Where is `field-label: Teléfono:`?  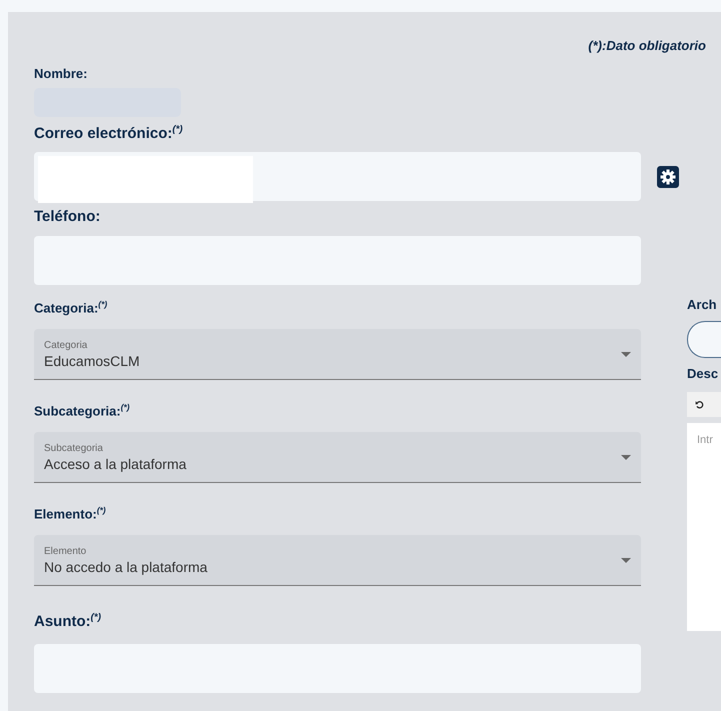
field-label: Teléfono: is located at coordinates (68, 217).